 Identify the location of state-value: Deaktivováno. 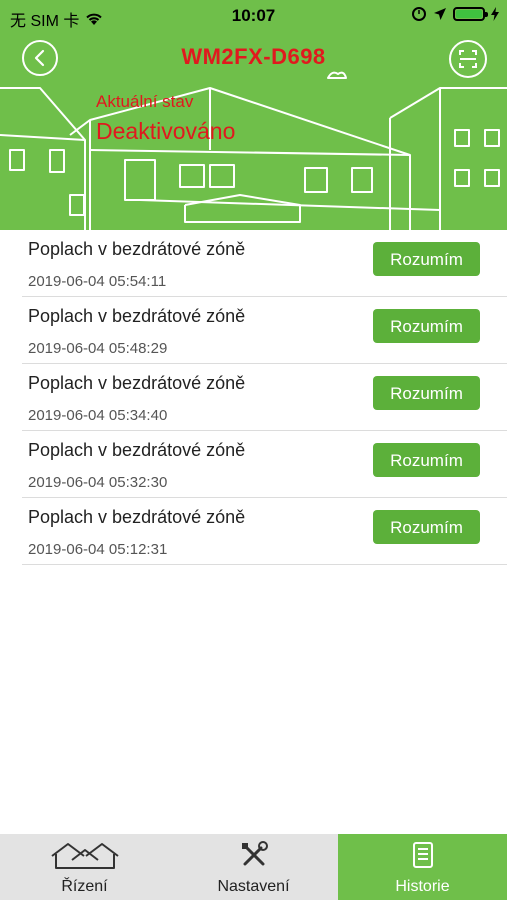
(166, 131).